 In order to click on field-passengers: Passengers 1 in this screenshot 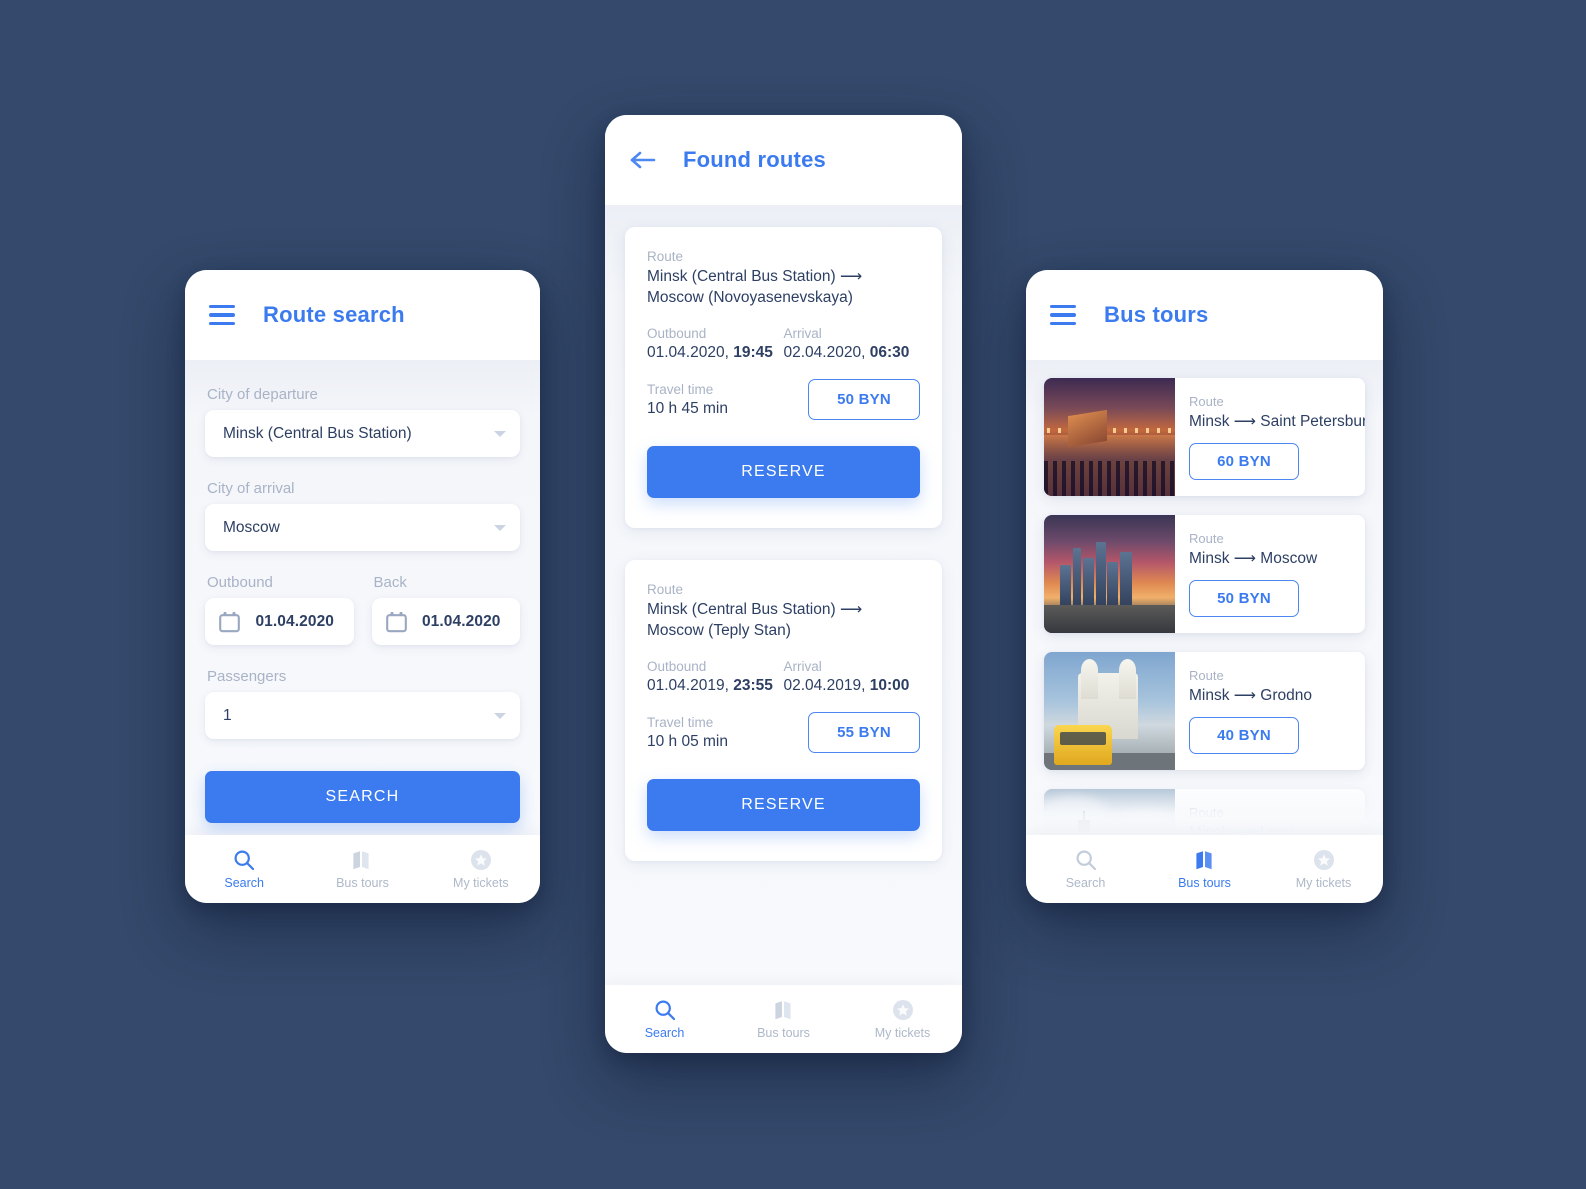, I will do `click(362, 703)`.